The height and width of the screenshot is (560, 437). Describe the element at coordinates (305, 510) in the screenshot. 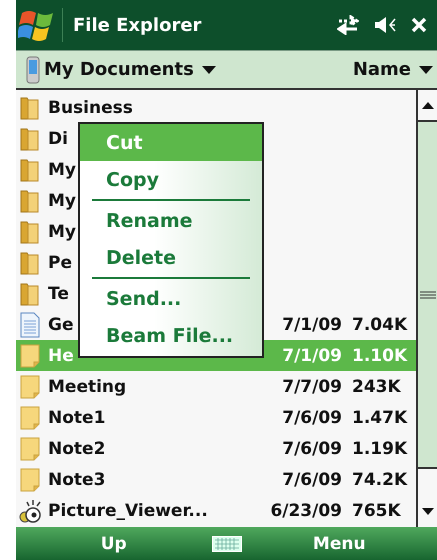

I see `file-date: 6/23/09` at that location.